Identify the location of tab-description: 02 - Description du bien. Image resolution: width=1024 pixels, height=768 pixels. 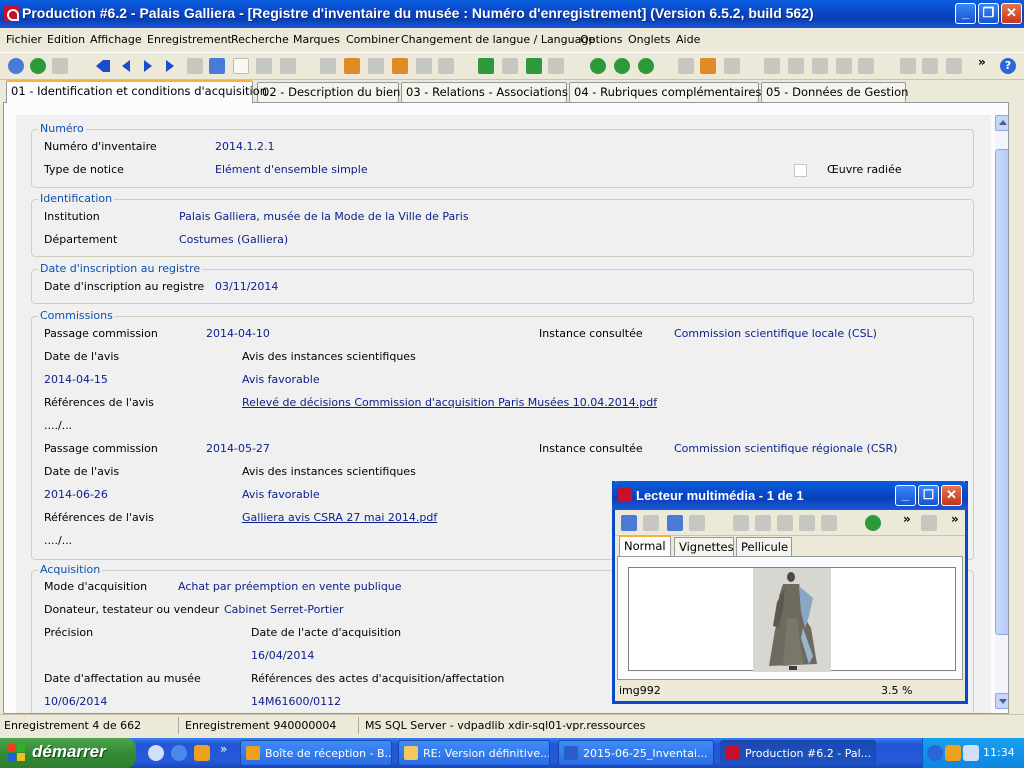
(328, 92).